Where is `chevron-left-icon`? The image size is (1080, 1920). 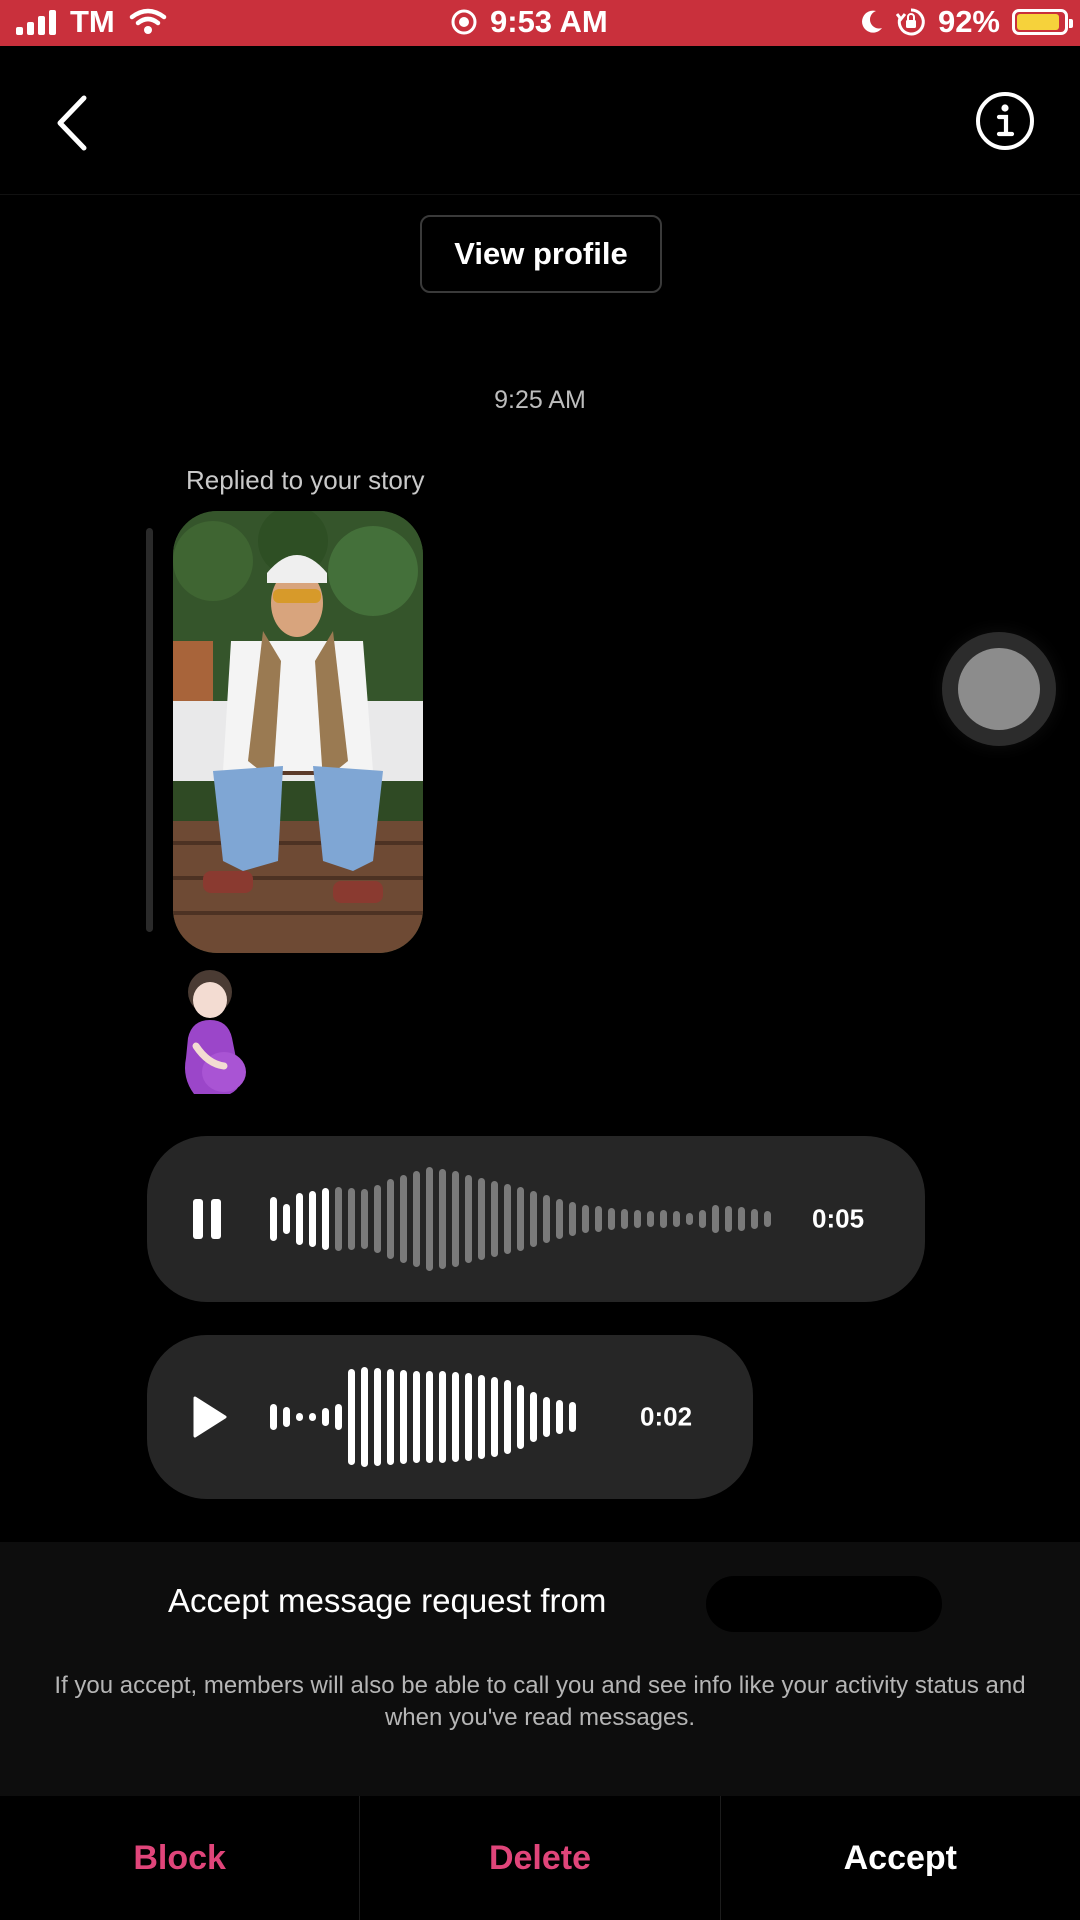
chevron-left-icon is located at coordinates (74, 123).